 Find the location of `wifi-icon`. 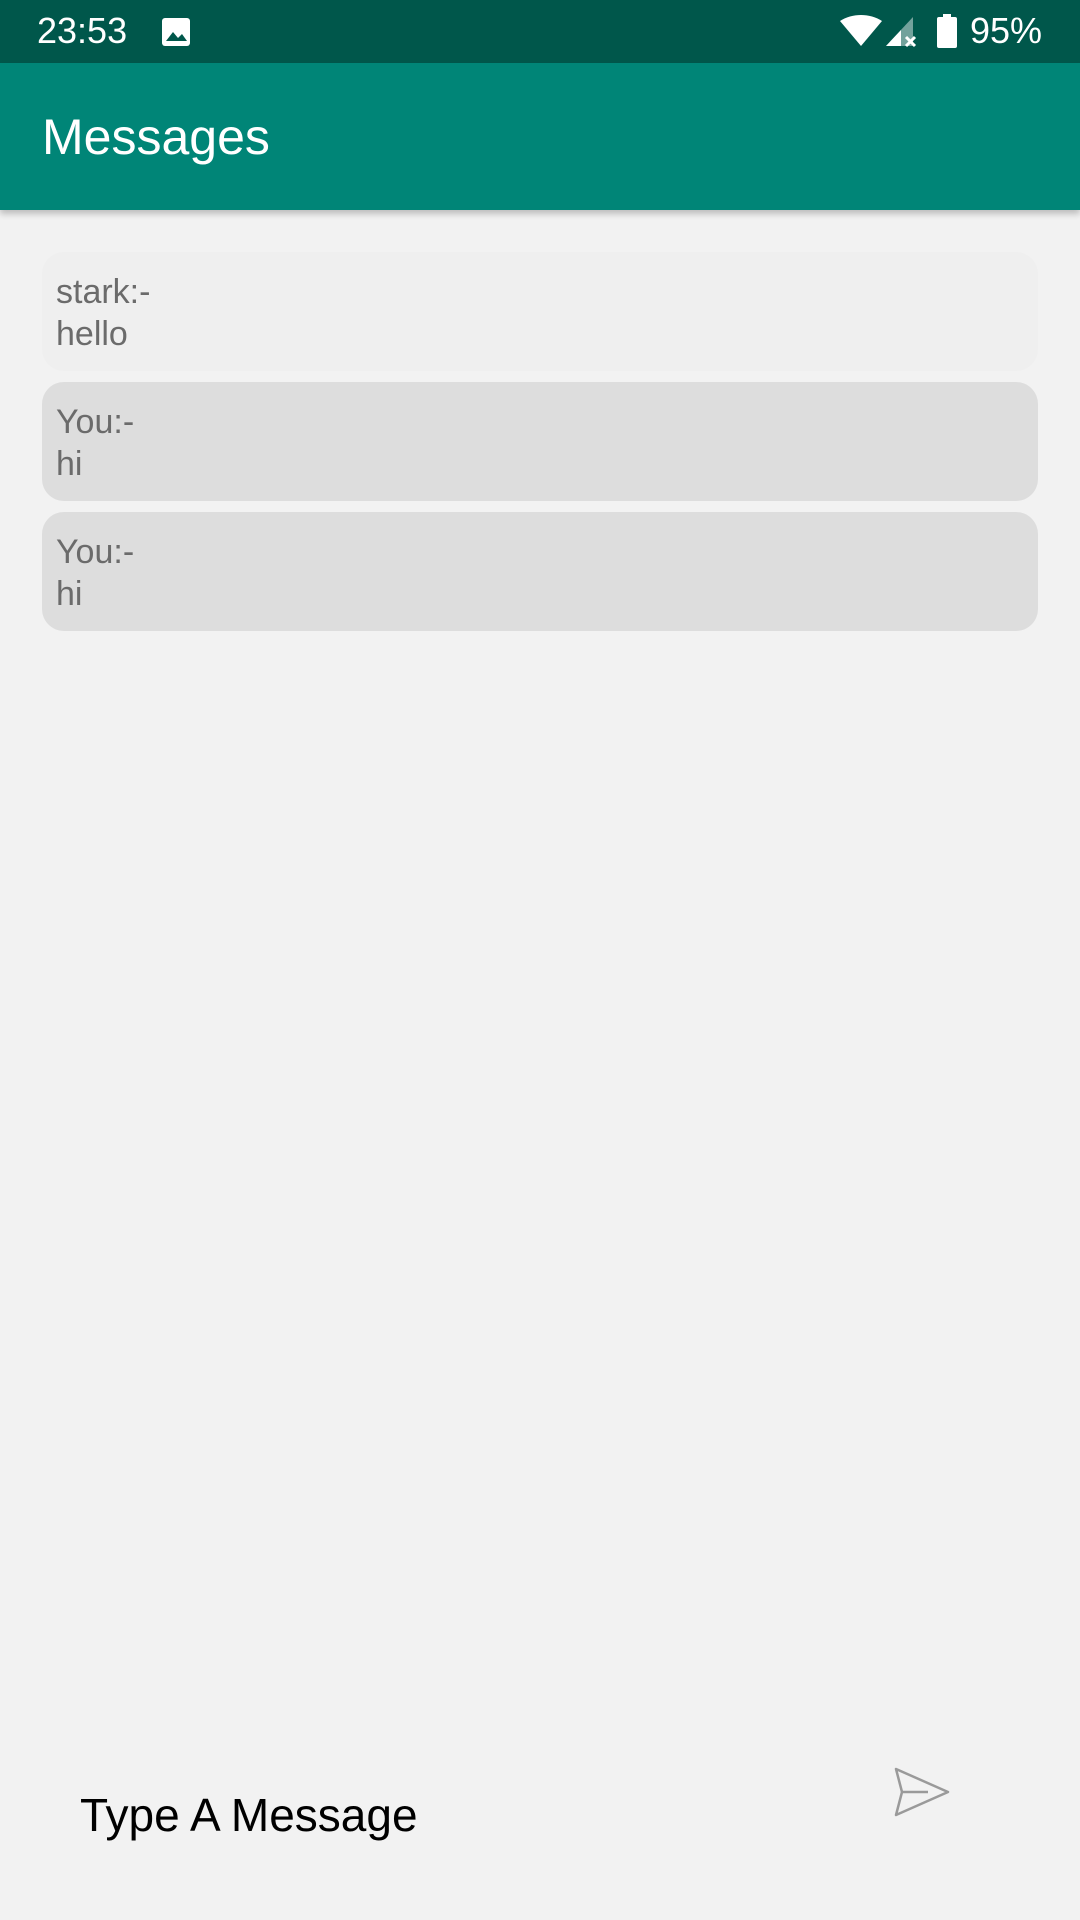

wifi-icon is located at coordinates (861, 33).